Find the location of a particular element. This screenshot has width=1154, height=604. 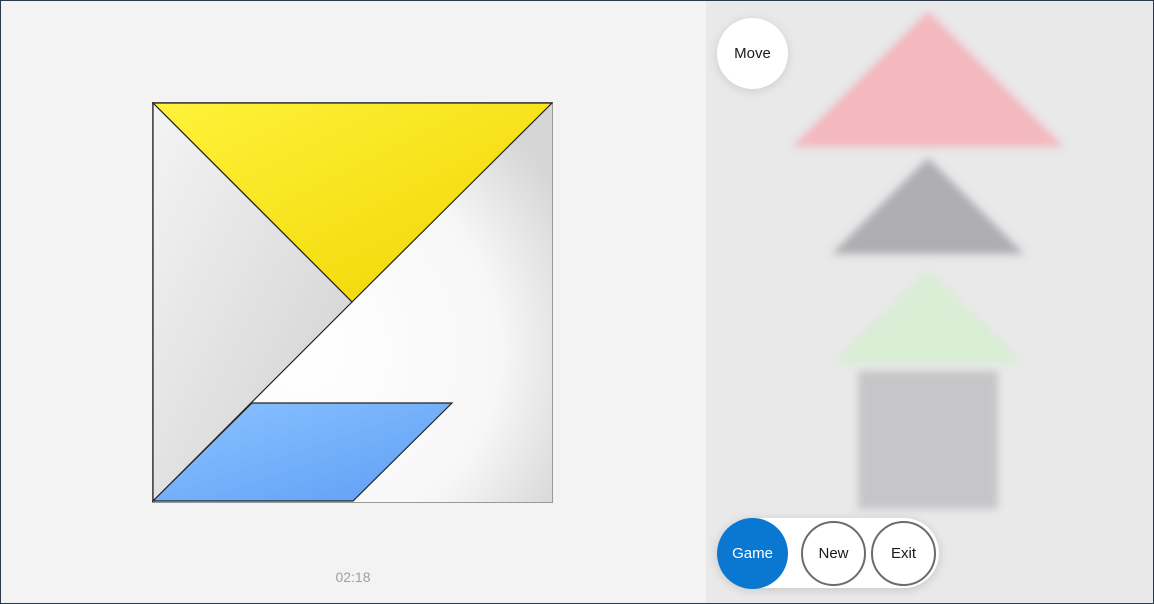

green-triangle is located at coordinates (928, 316).